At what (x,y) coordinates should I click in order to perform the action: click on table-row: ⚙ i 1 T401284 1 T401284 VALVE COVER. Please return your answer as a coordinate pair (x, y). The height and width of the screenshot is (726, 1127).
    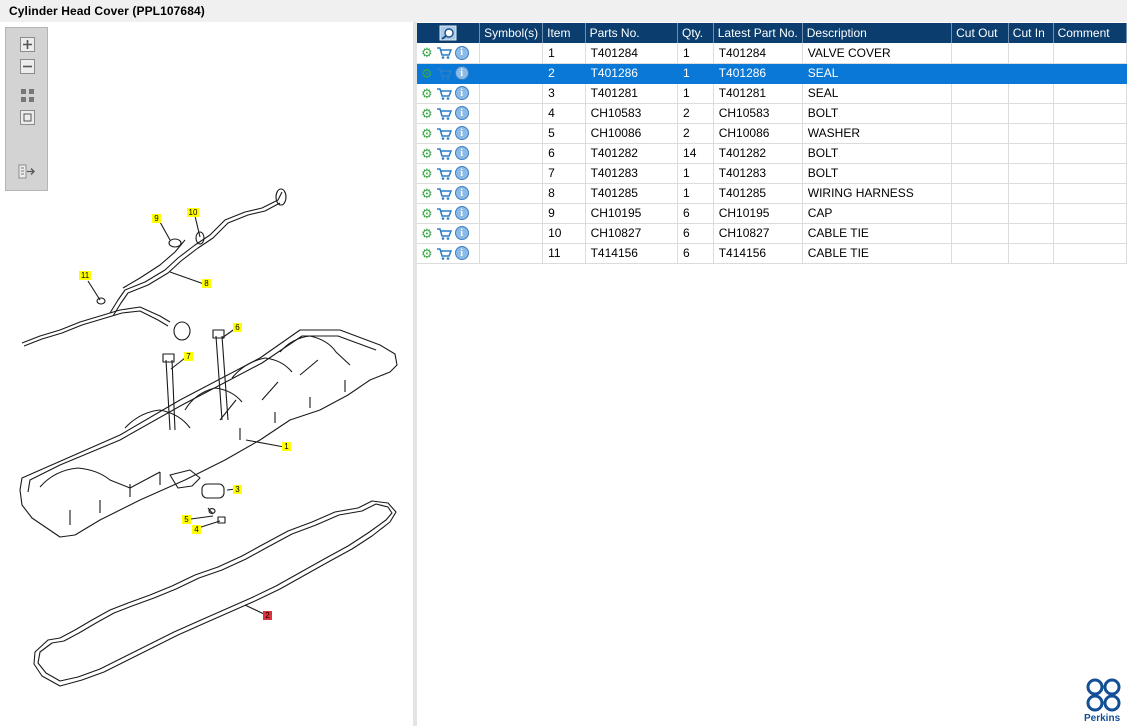
    Looking at the image, I should click on (772, 53).